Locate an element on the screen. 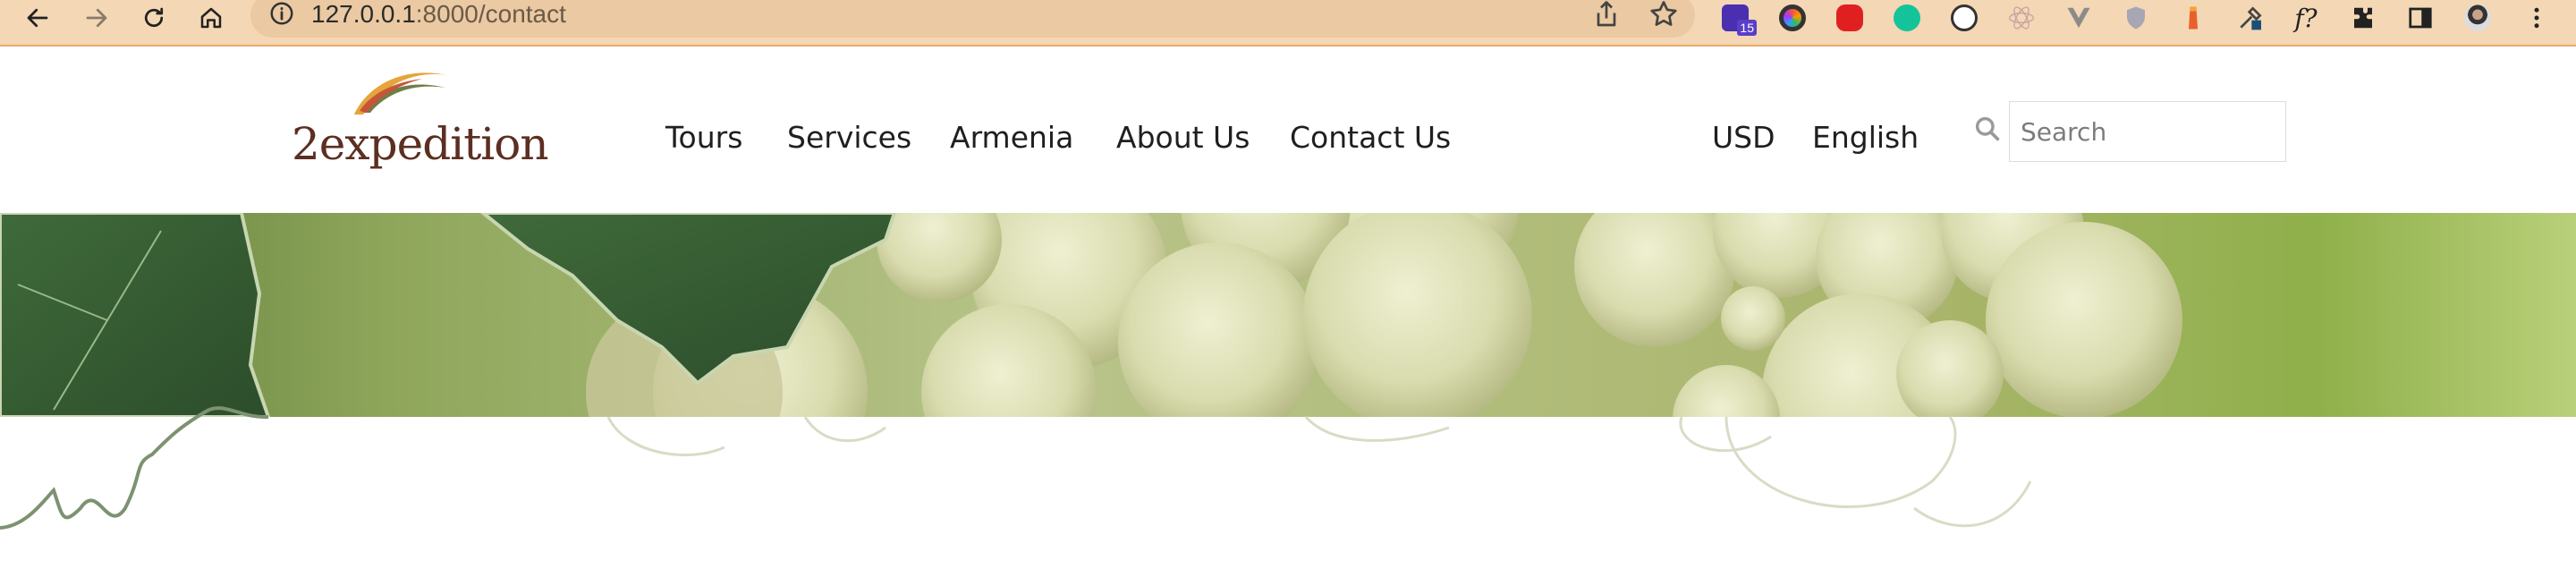  language-selector: English is located at coordinates (1865, 137).